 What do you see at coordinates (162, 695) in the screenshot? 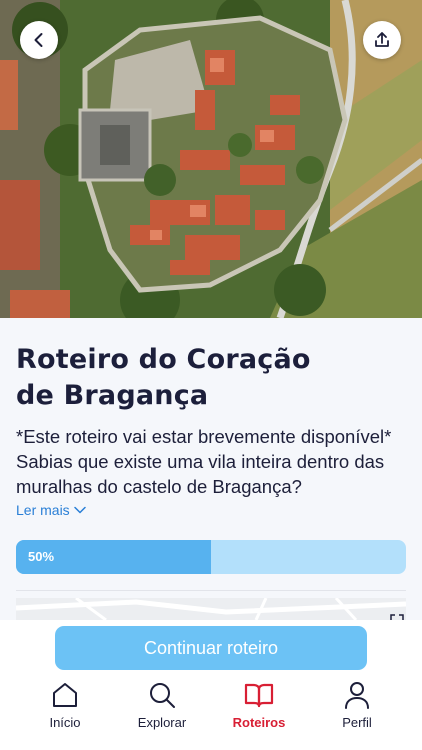
I see `search-icon` at bounding box center [162, 695].